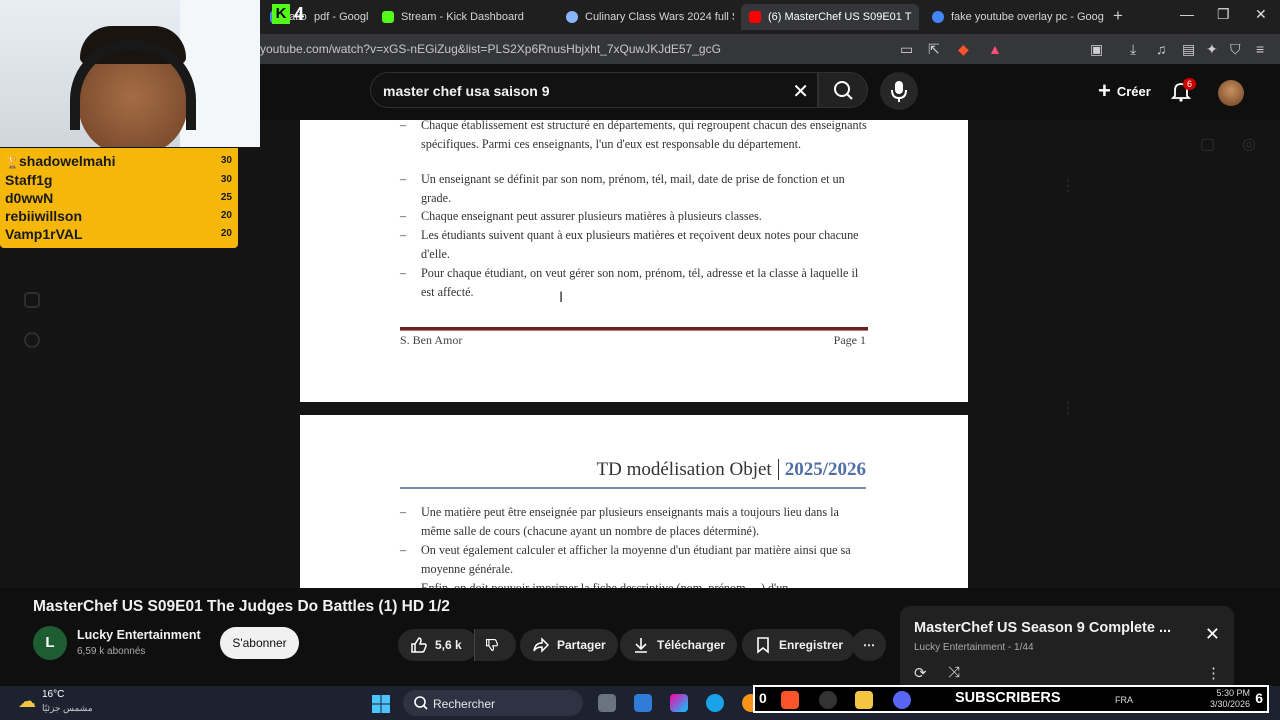 The height and width of the screenshot is (720, 1280). What do you see at coordinates (466, 91) in the screenshot?
I see `search-input: master chef usa saison 9` at bounding box center [466, 91].